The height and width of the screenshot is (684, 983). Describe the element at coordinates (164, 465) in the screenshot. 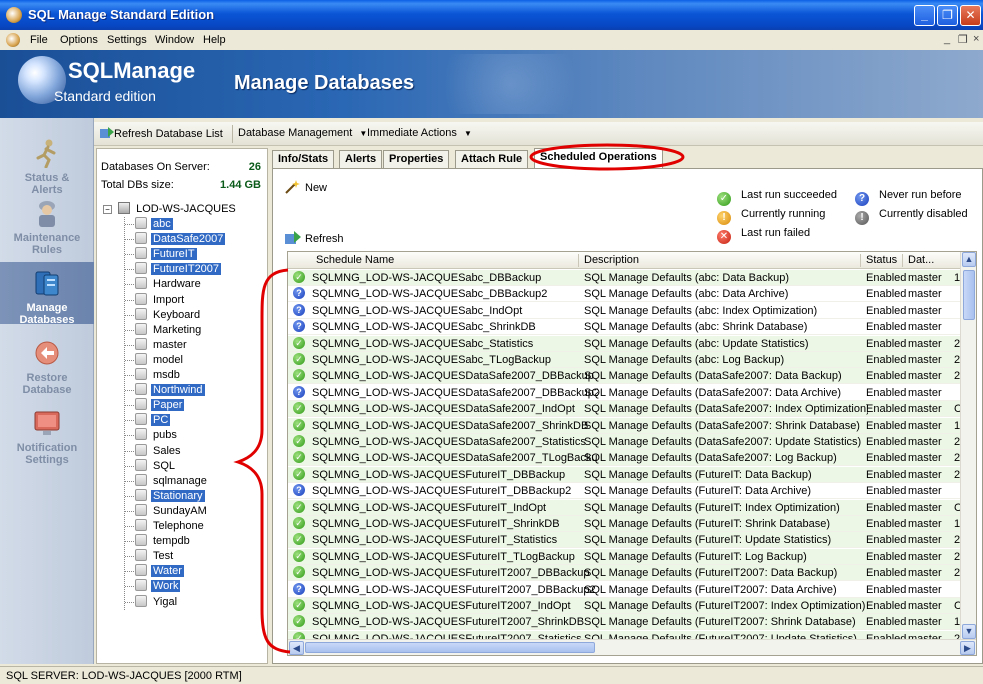

I see `database-name: SQL` at that location.